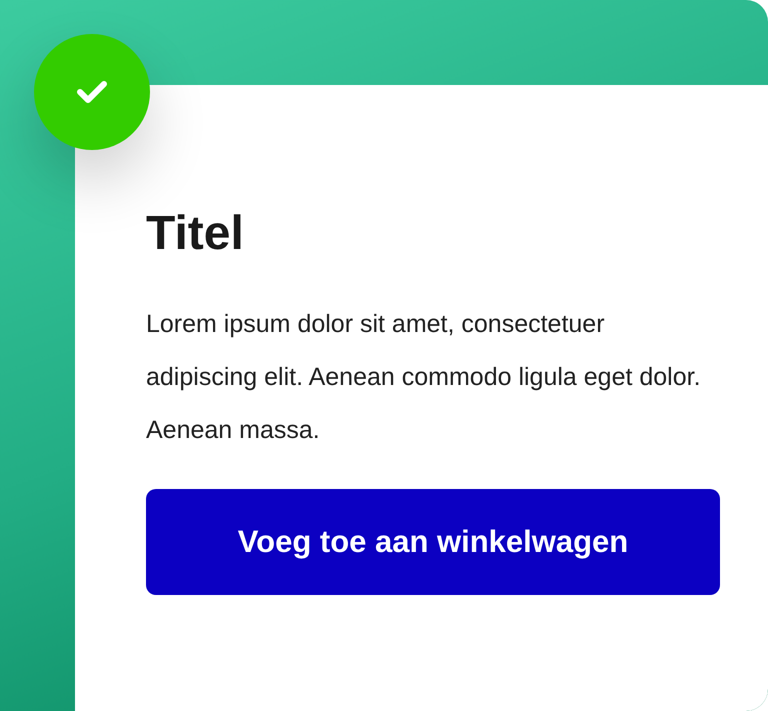  Describe the element at coordinates (433, 542) in the screenshot. I see `add-to-cart-button: Voeg toe aan winkelwagen` at that location.